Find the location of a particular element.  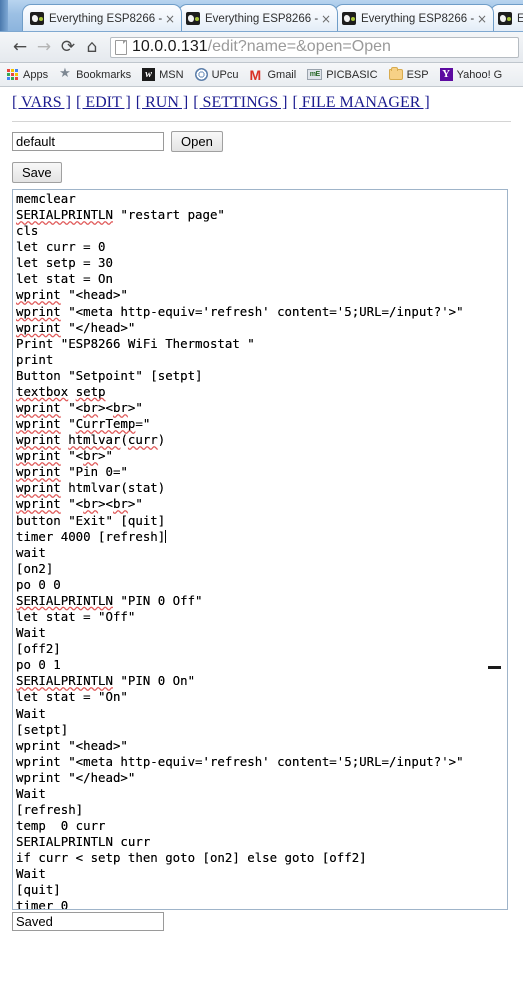

bookmark-label: Gmail is located at coordinates (282, 74).